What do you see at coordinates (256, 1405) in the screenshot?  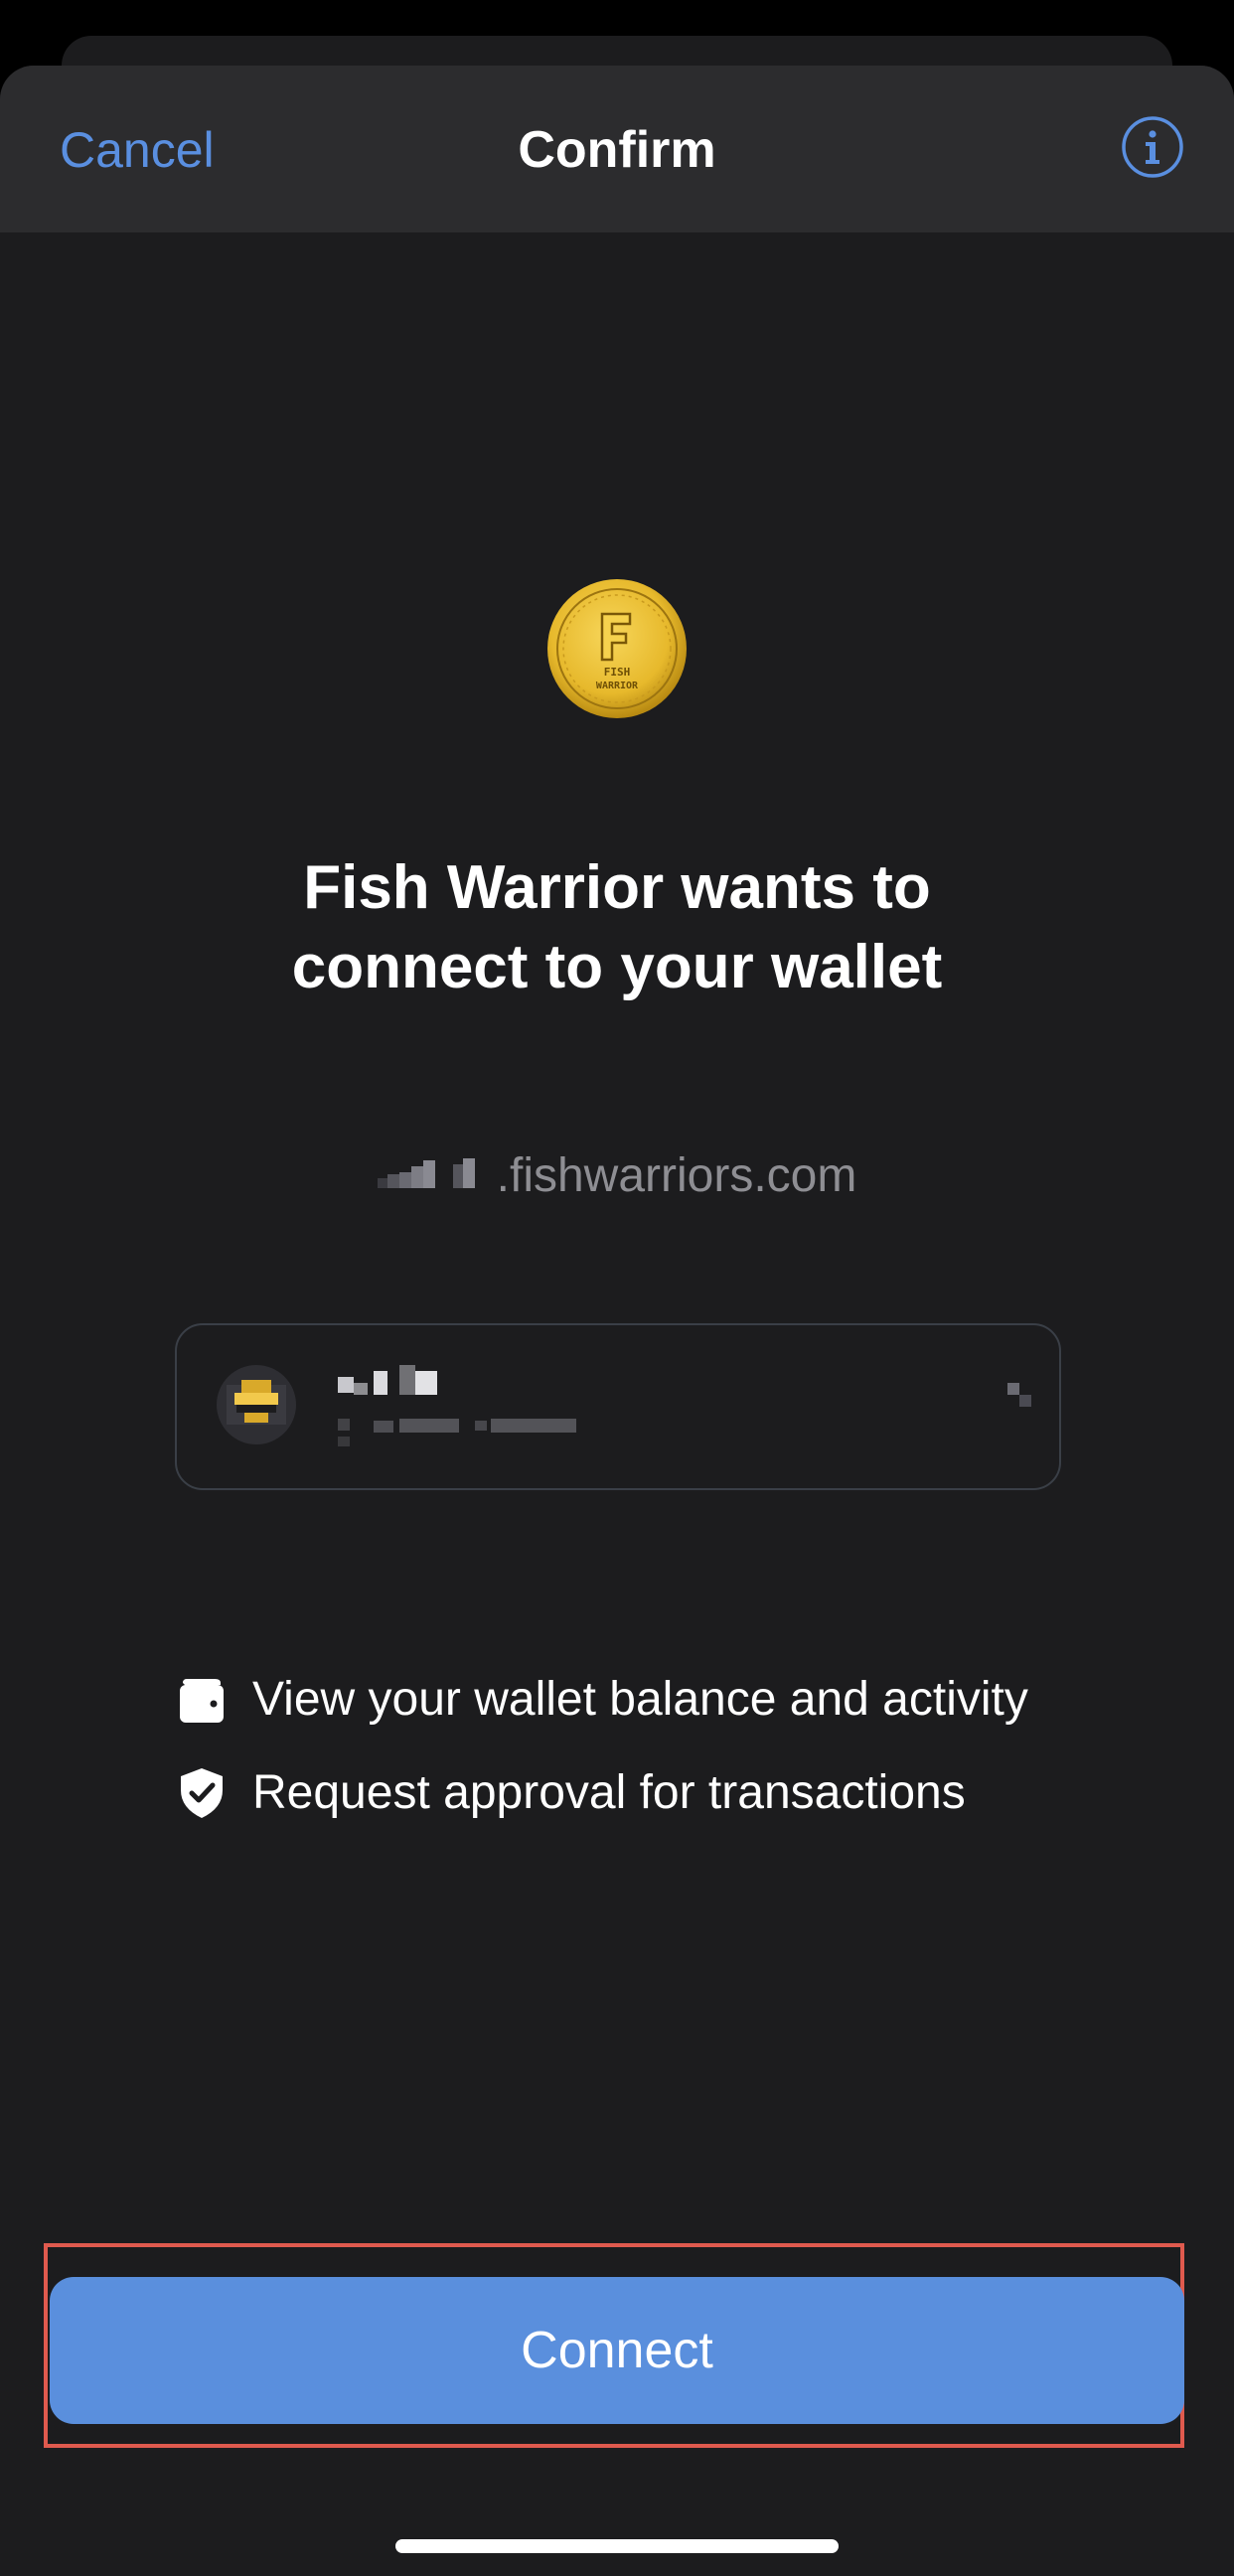 I see `wallet-avatar-icon` at bounding box center [256, 1405].